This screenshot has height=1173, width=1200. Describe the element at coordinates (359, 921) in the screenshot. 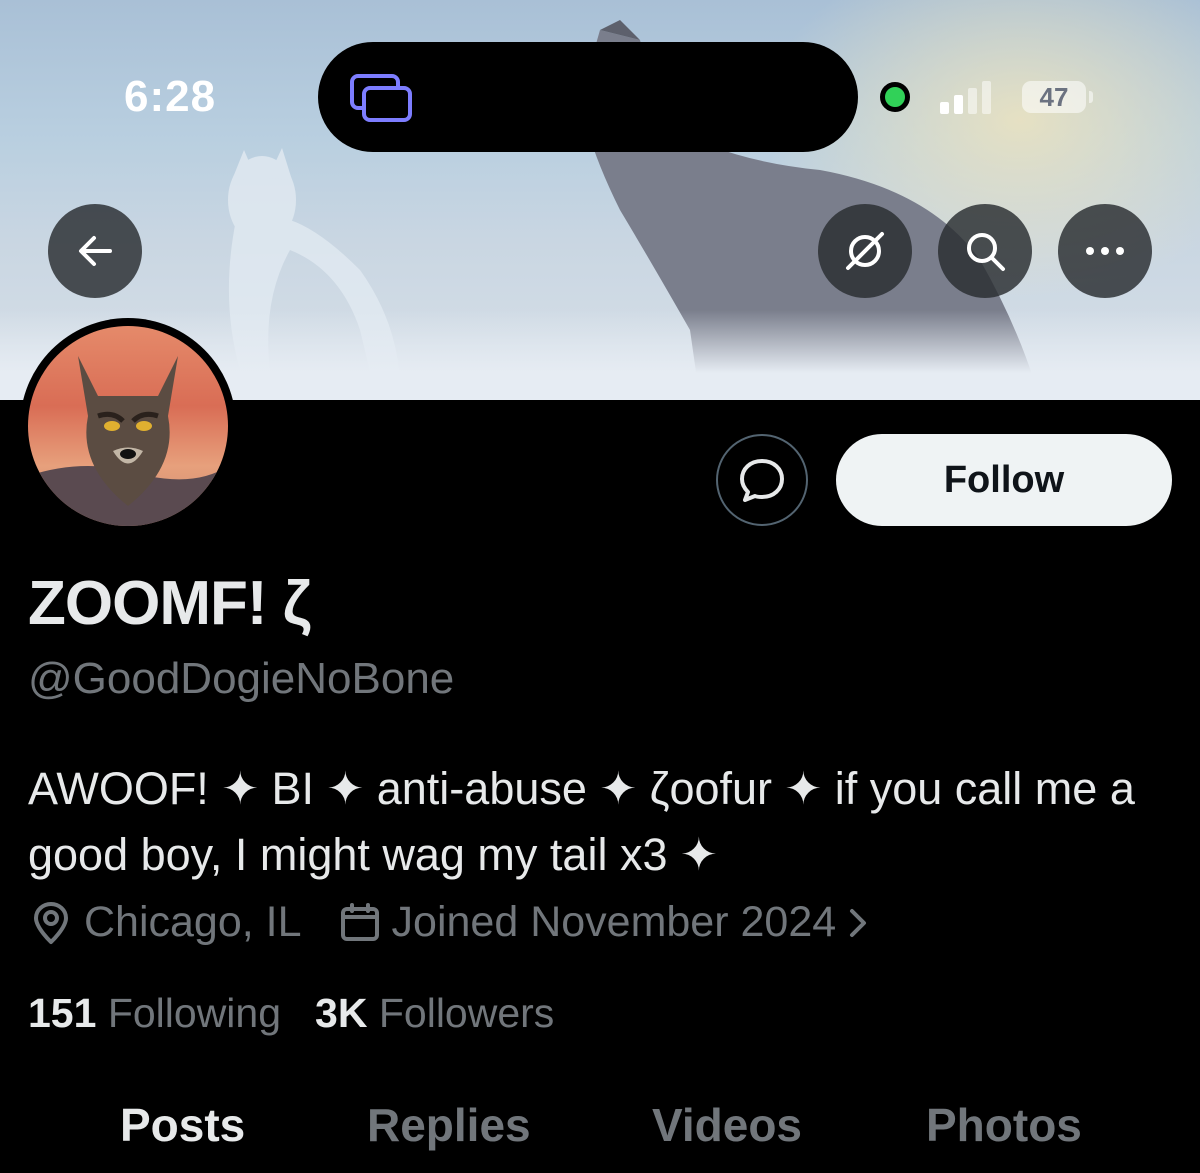

I see `calendar-icon` at that location.